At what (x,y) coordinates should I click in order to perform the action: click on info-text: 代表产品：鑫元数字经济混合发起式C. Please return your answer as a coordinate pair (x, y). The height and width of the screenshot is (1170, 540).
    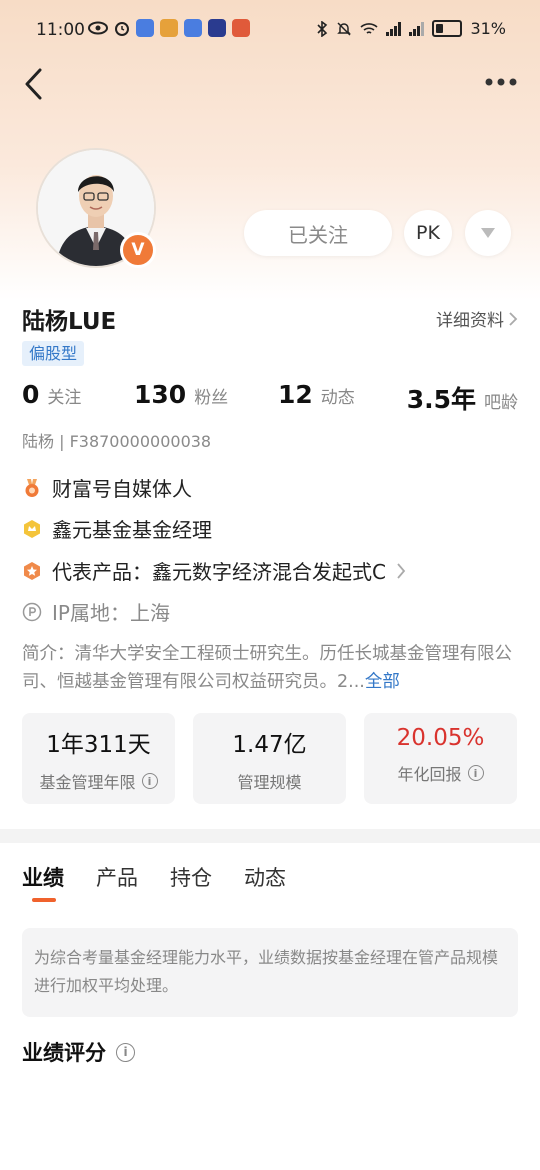
    Looking at the image, I should click on (219, 572).